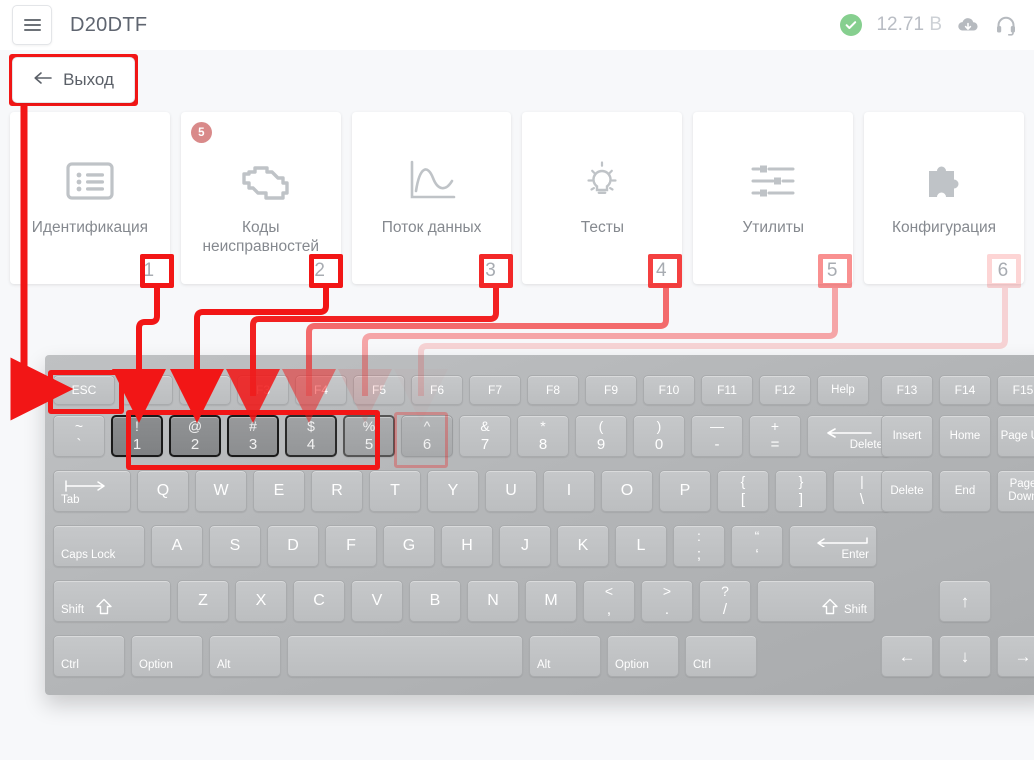 This screenshot has width=1034, height=760. What do you see at coordinates (321, 390) in the screenshot?
I see `key-f4: F4` at bounding box center [321, 390].